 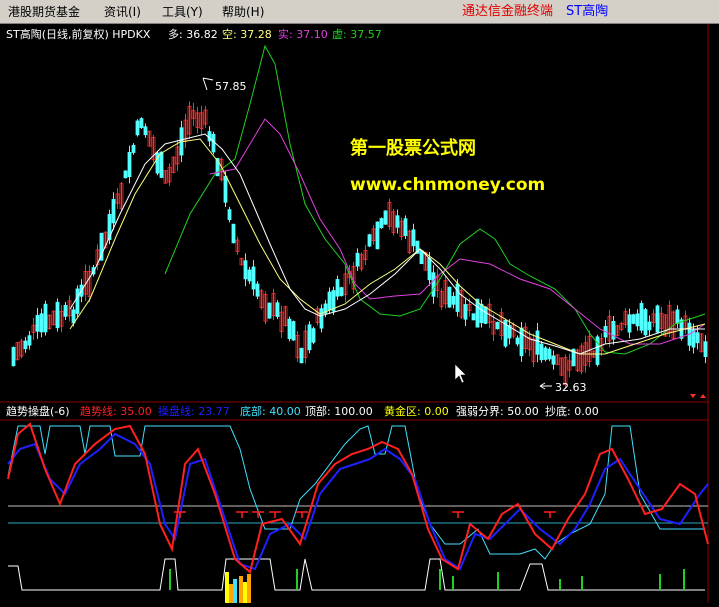 What do you see at coordinates (497, 411) in the screenshot?
I see `legend-strength-divide: 强弱分界: 50.00` at bounding box center [497, 411].